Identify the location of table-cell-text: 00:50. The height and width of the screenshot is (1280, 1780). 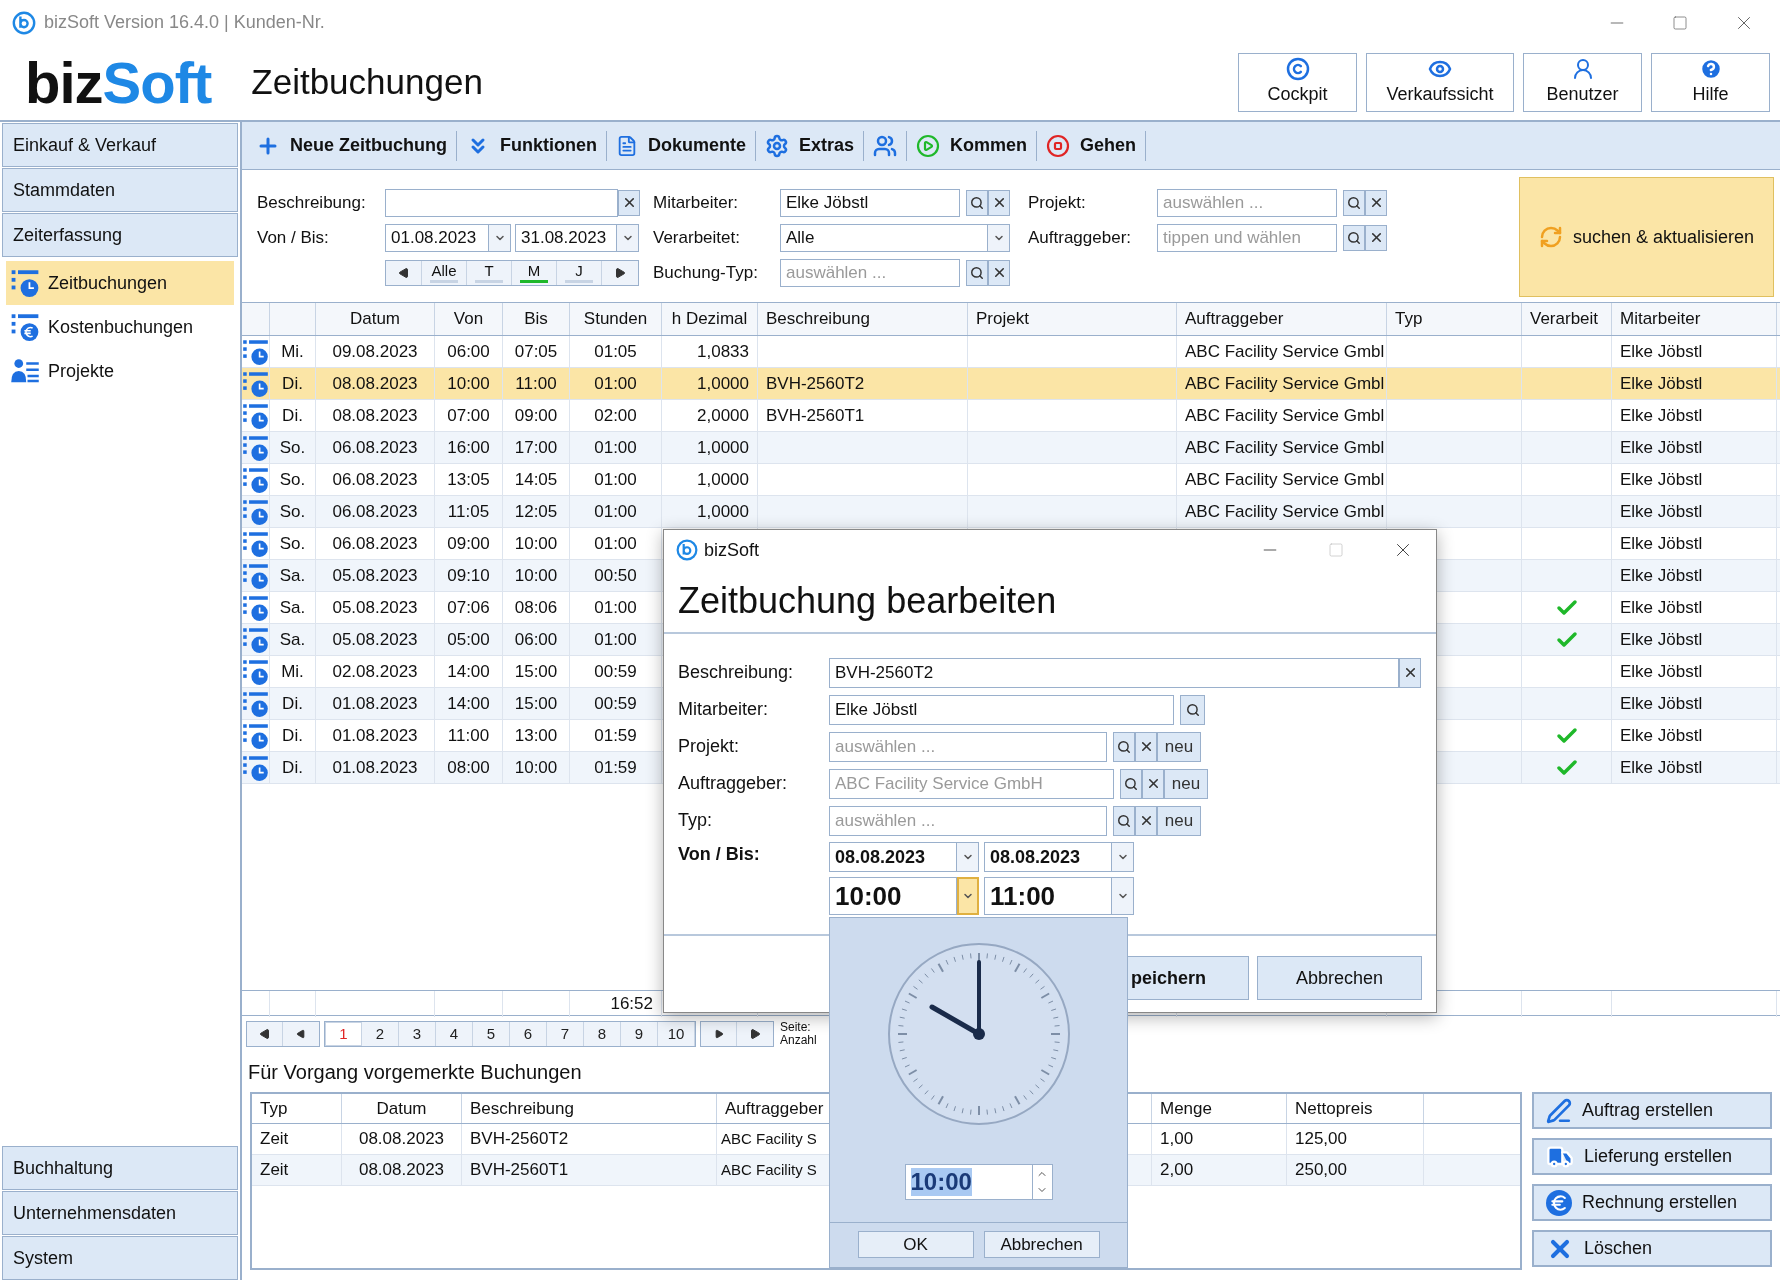
(615, 575).